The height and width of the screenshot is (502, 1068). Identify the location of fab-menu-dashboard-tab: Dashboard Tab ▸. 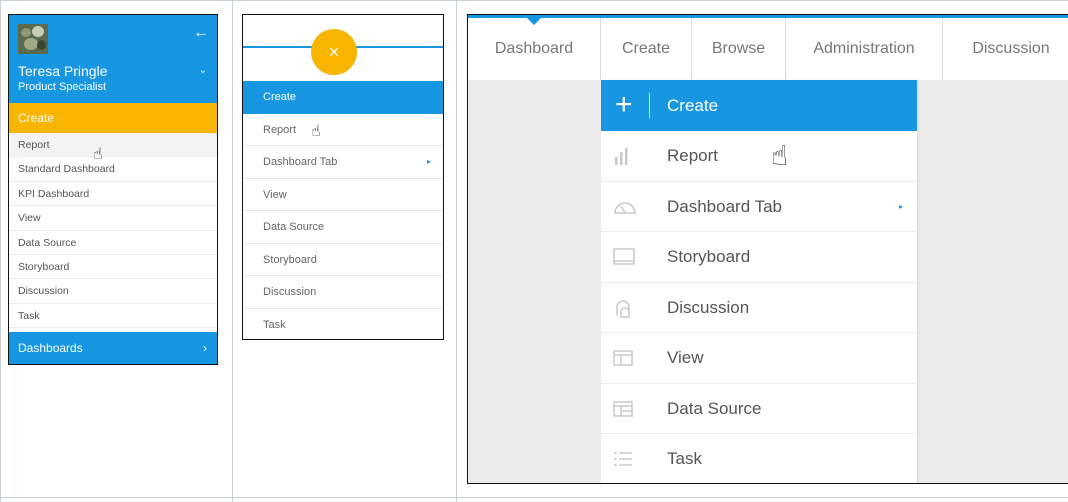
(343, 162).